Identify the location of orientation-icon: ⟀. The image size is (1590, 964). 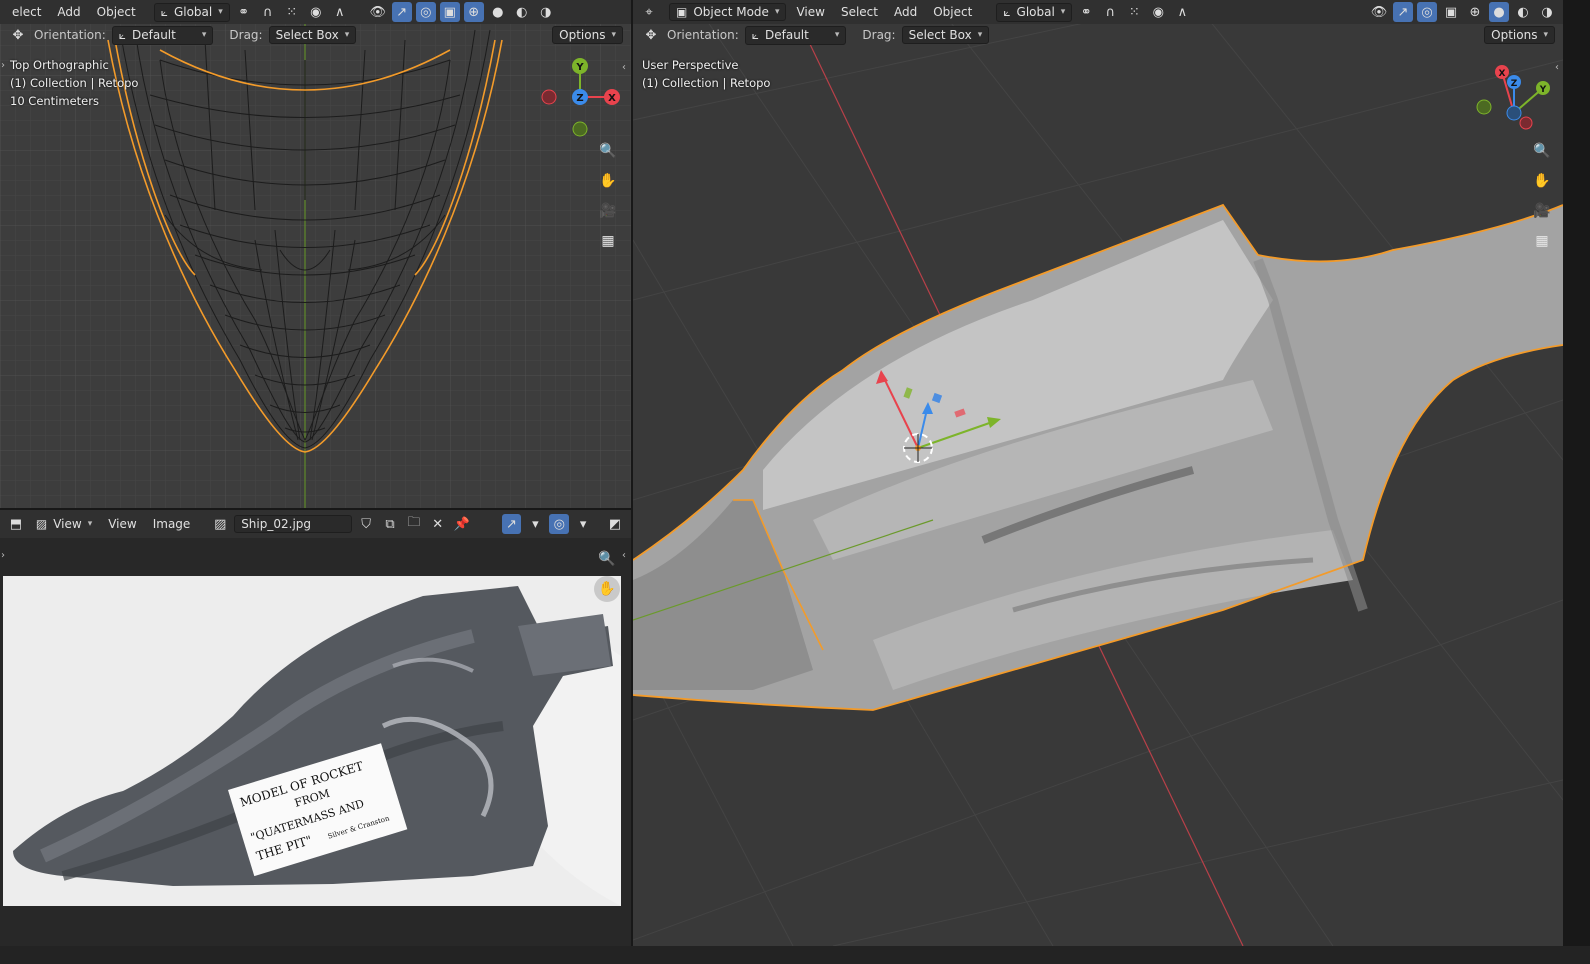
(122, 34).